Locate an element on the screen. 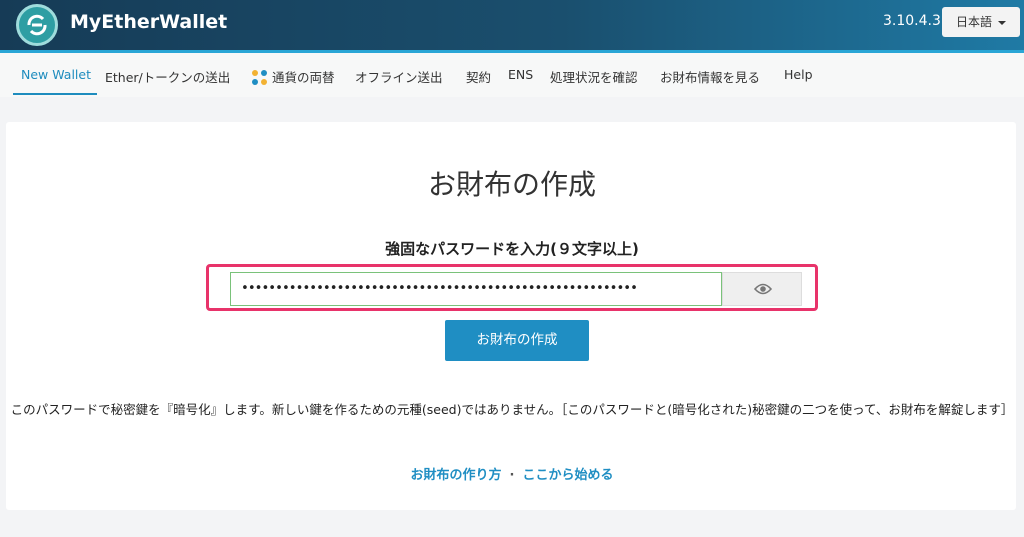 This screenshot has height=537, width=1024. eye-icon is located at coordinates (763, 289).